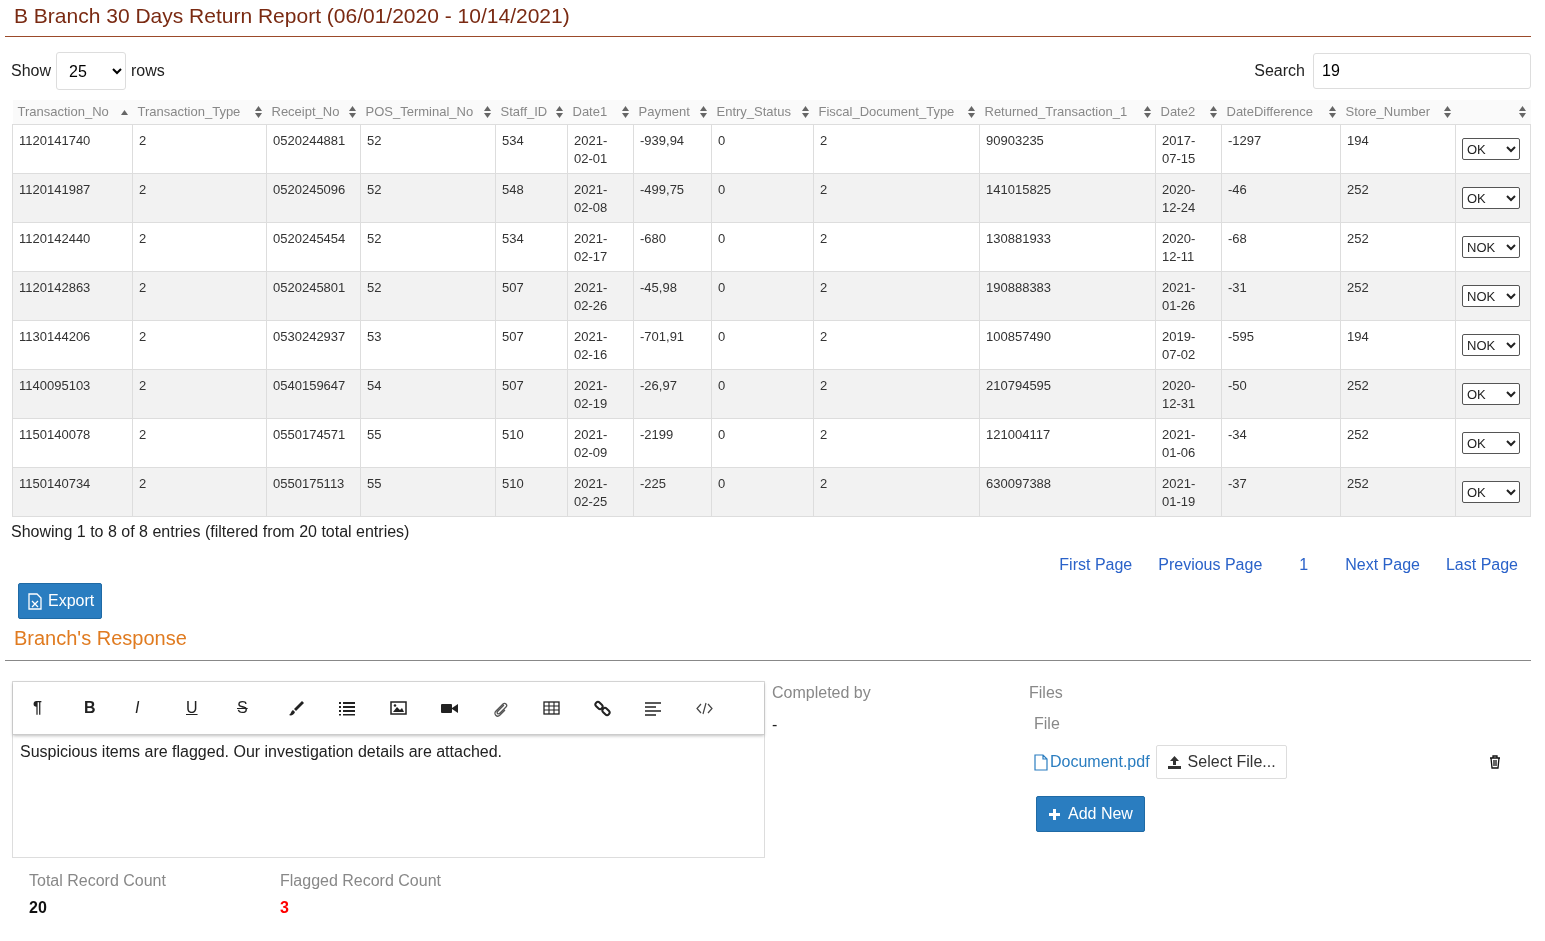 Image resolution: width=1545 pixels, height=941 pixels. What do you see at coordinates (296, 708) in the screenshot?
I see `brush-icon` at bounding box center [296, 708].